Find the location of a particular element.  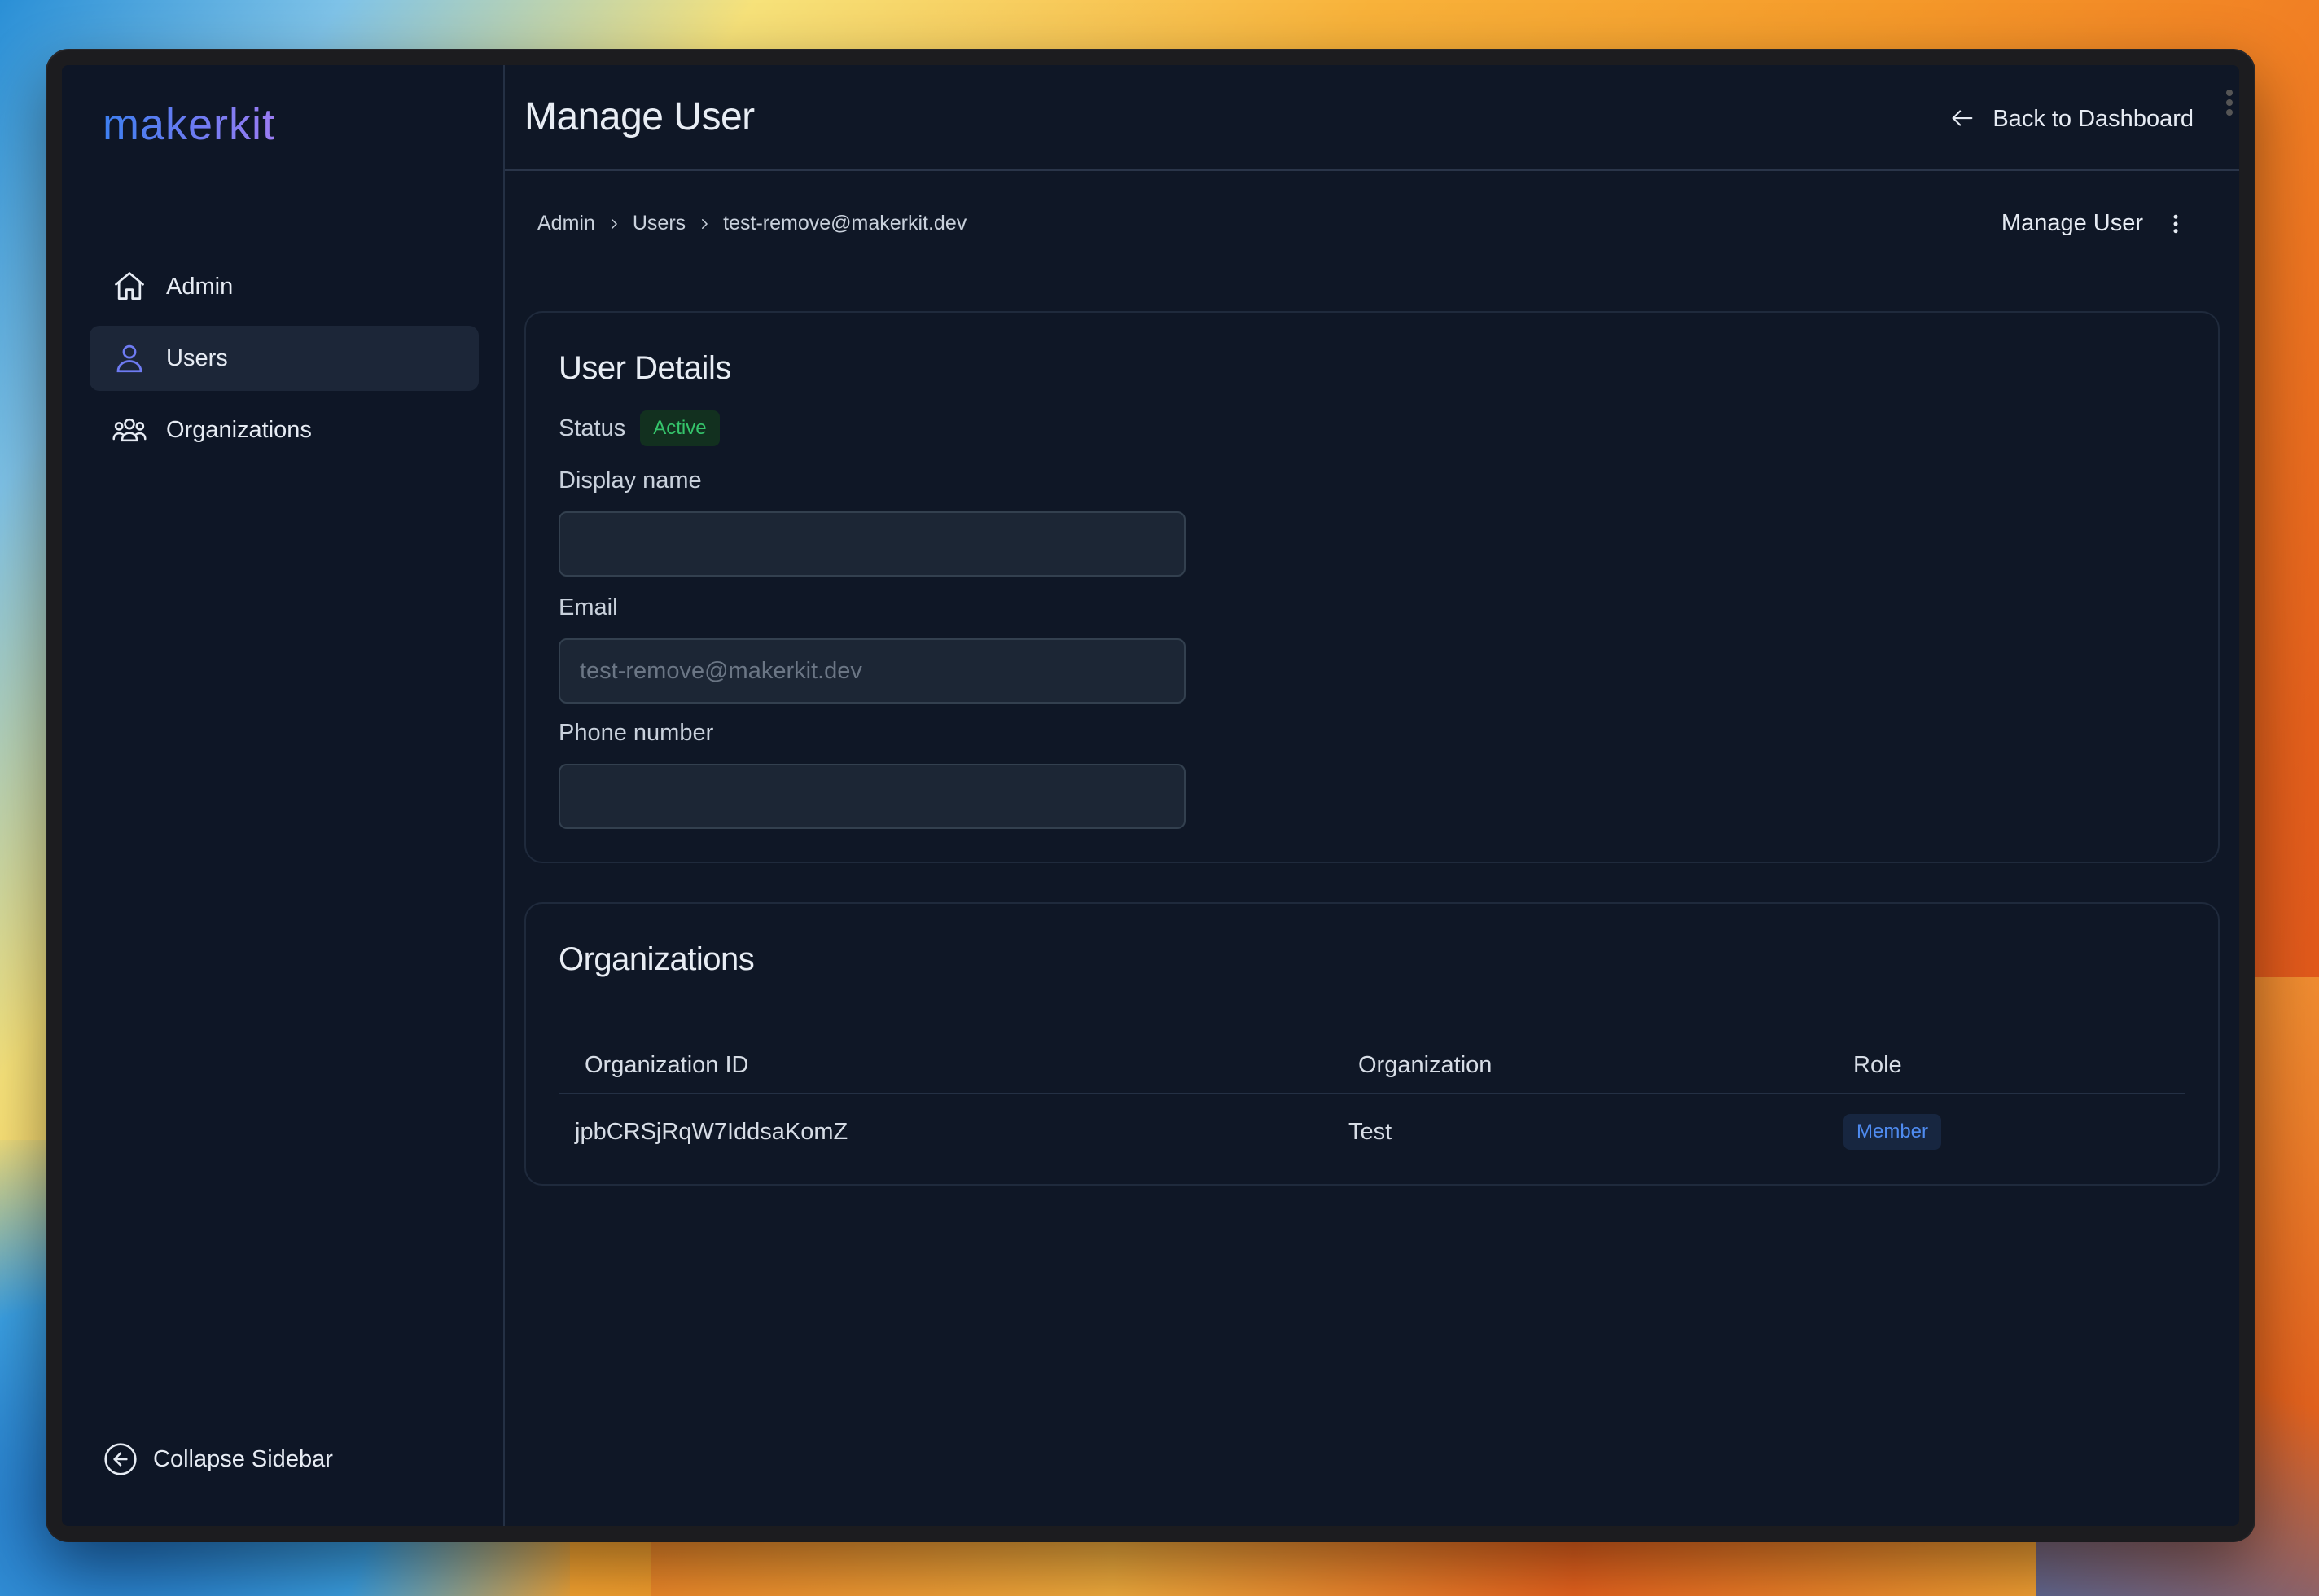

arrow-left-circle-icon is located at coordinates (120, 1459).